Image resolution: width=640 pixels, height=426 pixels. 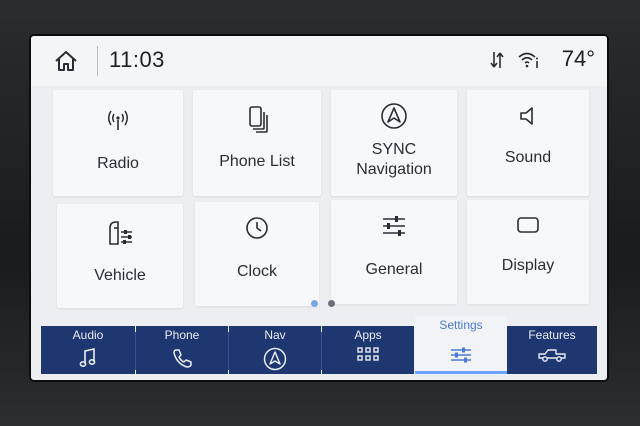 I want to click on outside-temperature: 74°, so click(x=578, y=58).